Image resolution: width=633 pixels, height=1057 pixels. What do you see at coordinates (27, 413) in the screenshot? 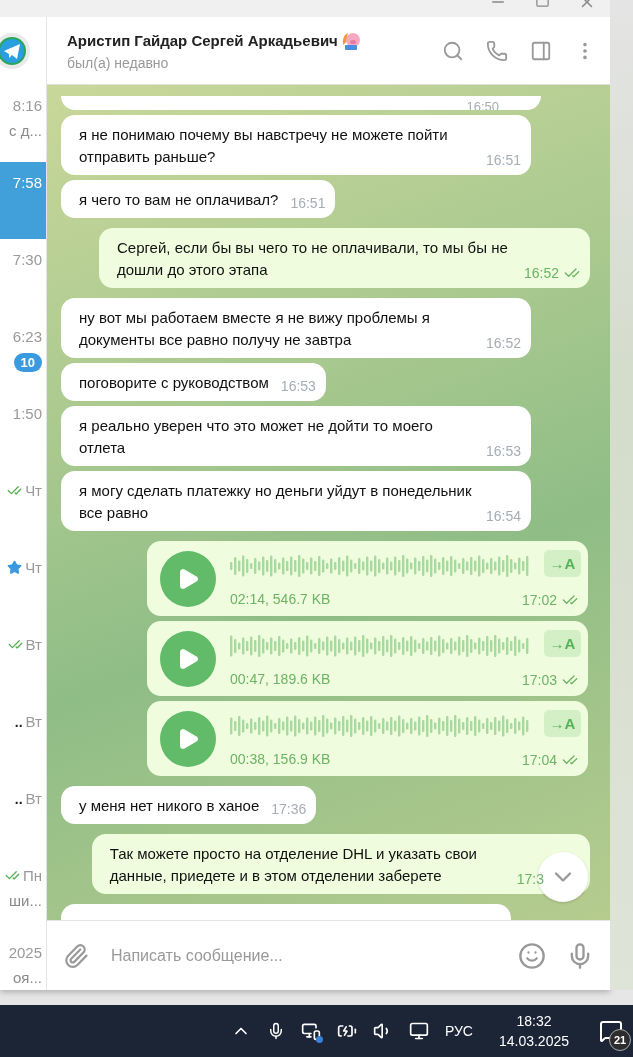
I see `chat-time: 1:50` at bounding box center [27, 413].